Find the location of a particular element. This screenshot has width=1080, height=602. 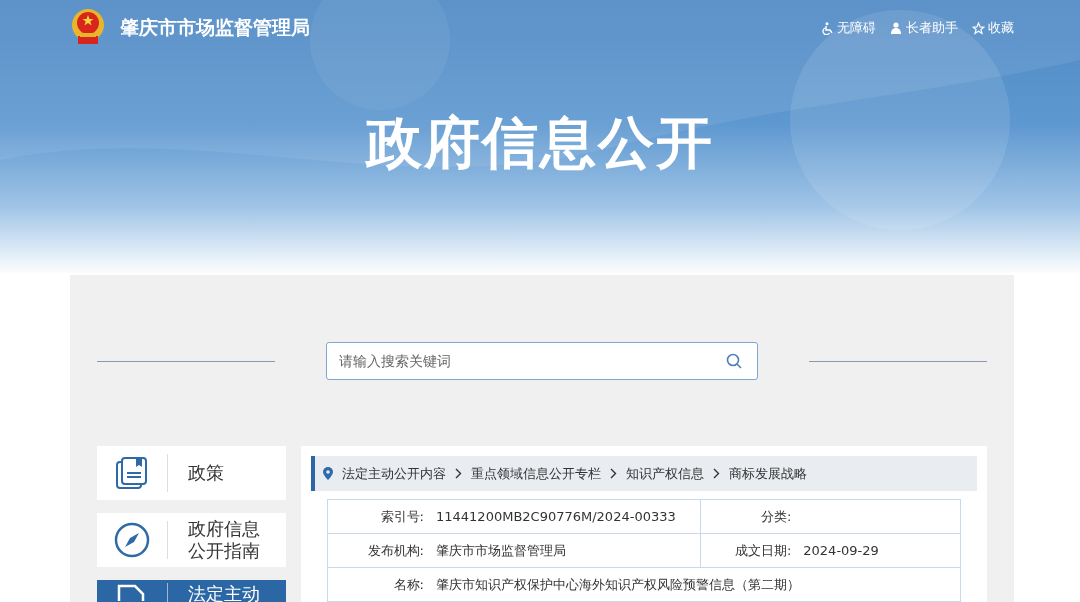

field-value: 11441200MB2C90776M/2024-00333 is located at coordinates (555, 516).